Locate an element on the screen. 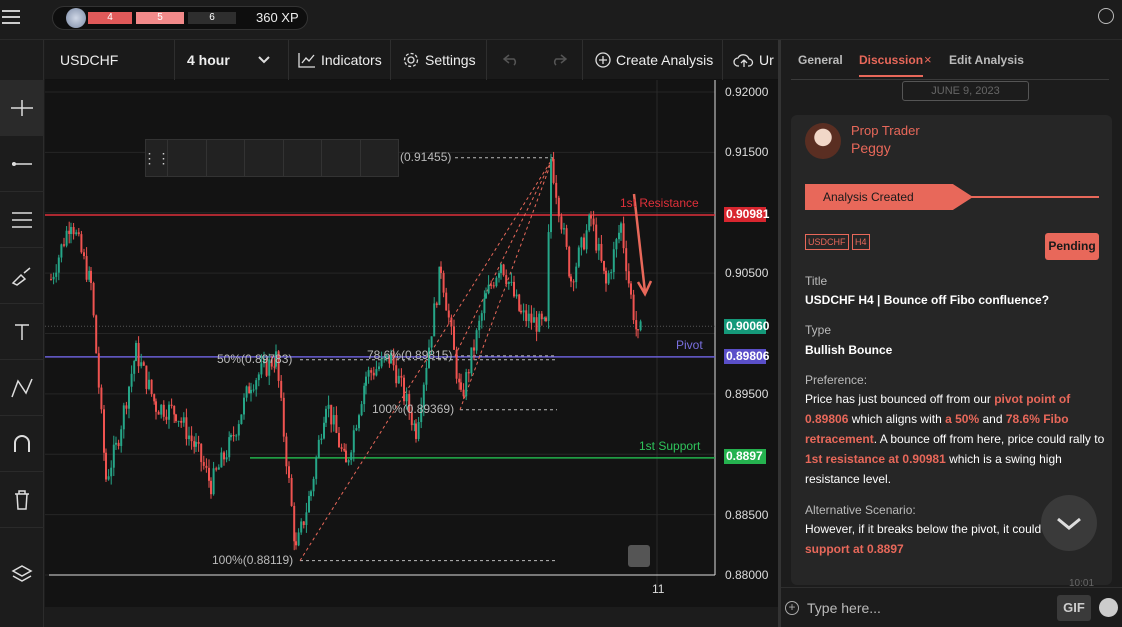 Image resolution: width=1122 pixels, height=627 pixels. price-tick: 0.90500 is located at coordinates (747, 273).